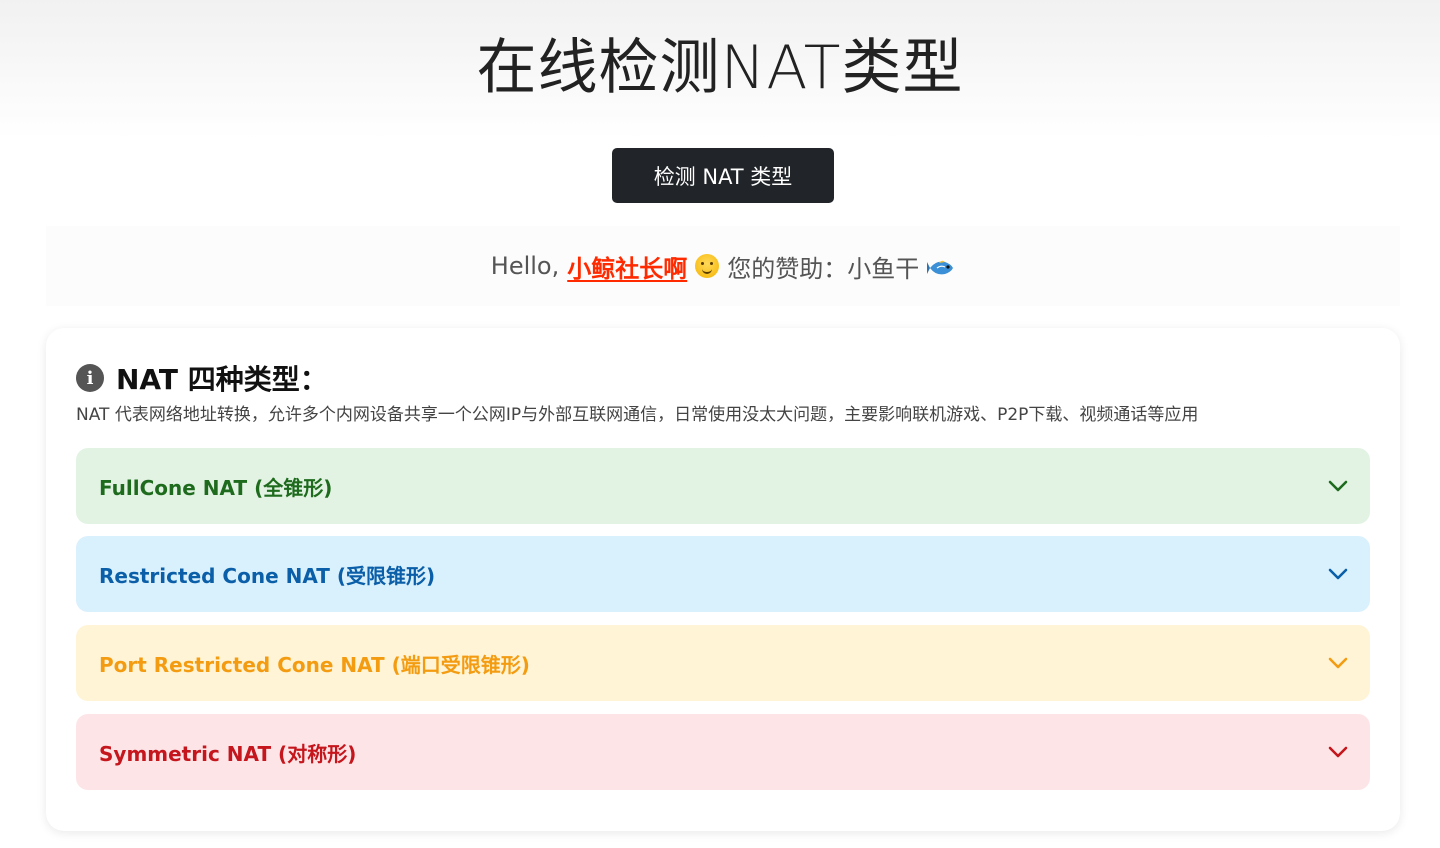 The height and width of the screenshot is (848, 1440). Describe the element at coordinates (723, 574) in the screenshot. I see `accordion-restricted-cone-nat: Restricted Cone NAT (受限锥形)` at that location.